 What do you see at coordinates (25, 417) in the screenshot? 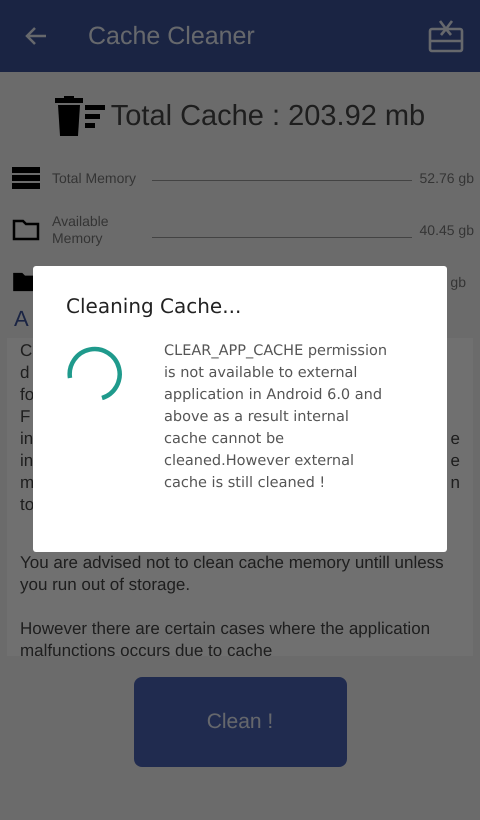
I see `text-fragment: F` at bounding box center [25, 417].